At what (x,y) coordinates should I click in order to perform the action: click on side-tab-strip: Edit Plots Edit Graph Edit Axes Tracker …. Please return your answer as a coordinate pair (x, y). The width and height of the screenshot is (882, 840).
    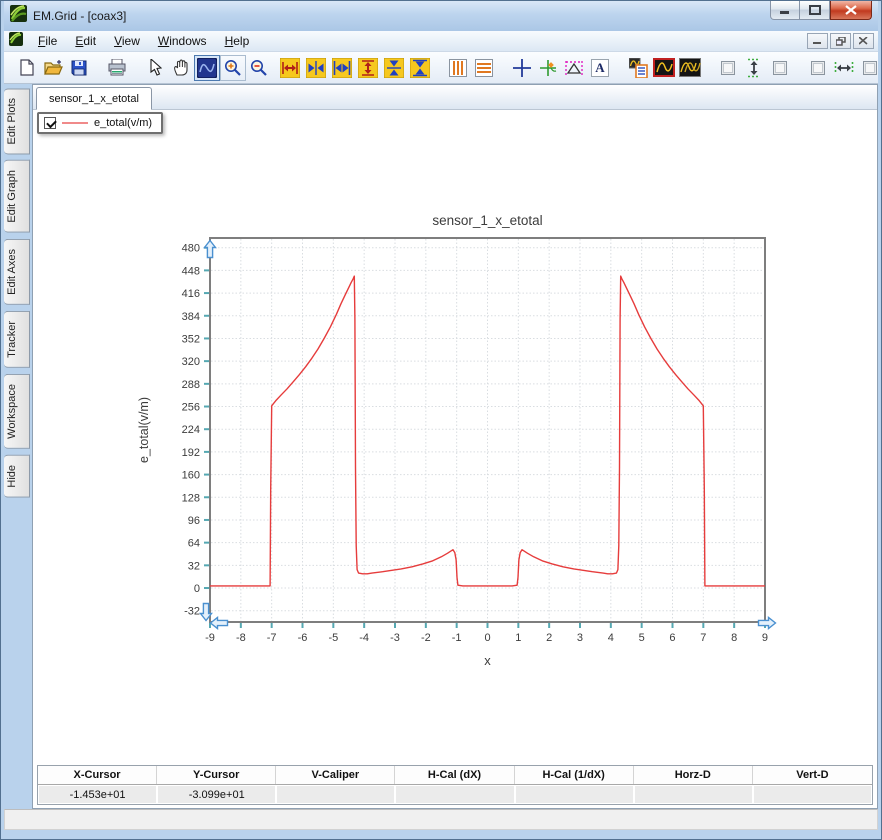
    Looking at the image, I should click on (18, 446).